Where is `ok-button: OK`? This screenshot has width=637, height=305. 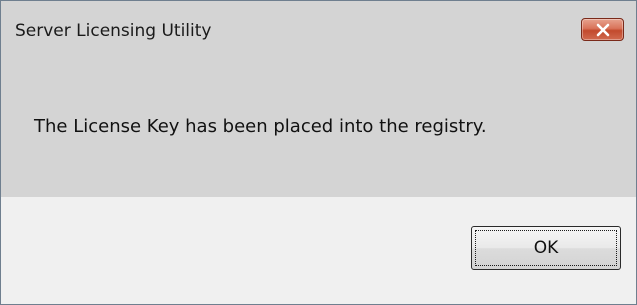
ok-button: OK is located at coordinates (546, 248).